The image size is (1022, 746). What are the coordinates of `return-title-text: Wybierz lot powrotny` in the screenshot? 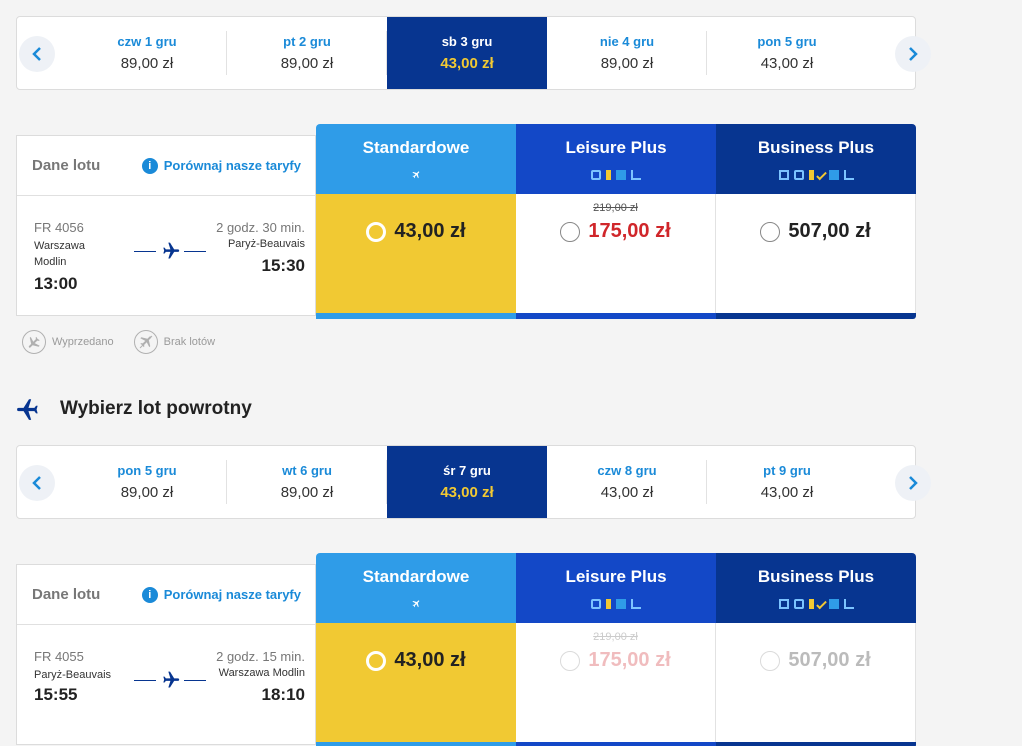 It's located at (156, 408).